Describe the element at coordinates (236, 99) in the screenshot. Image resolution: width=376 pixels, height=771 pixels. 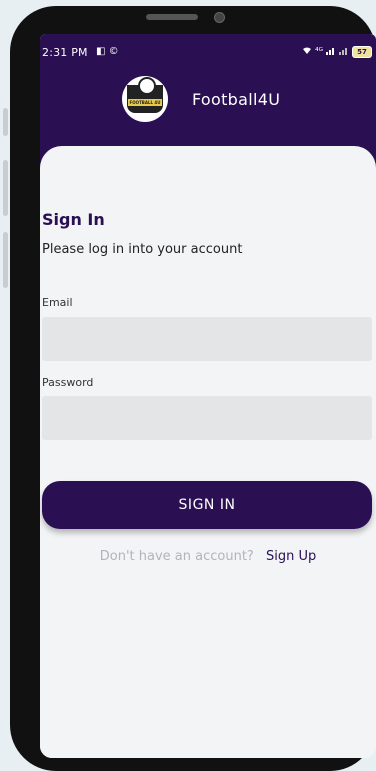
I see `app-name: Football4U` at that location.